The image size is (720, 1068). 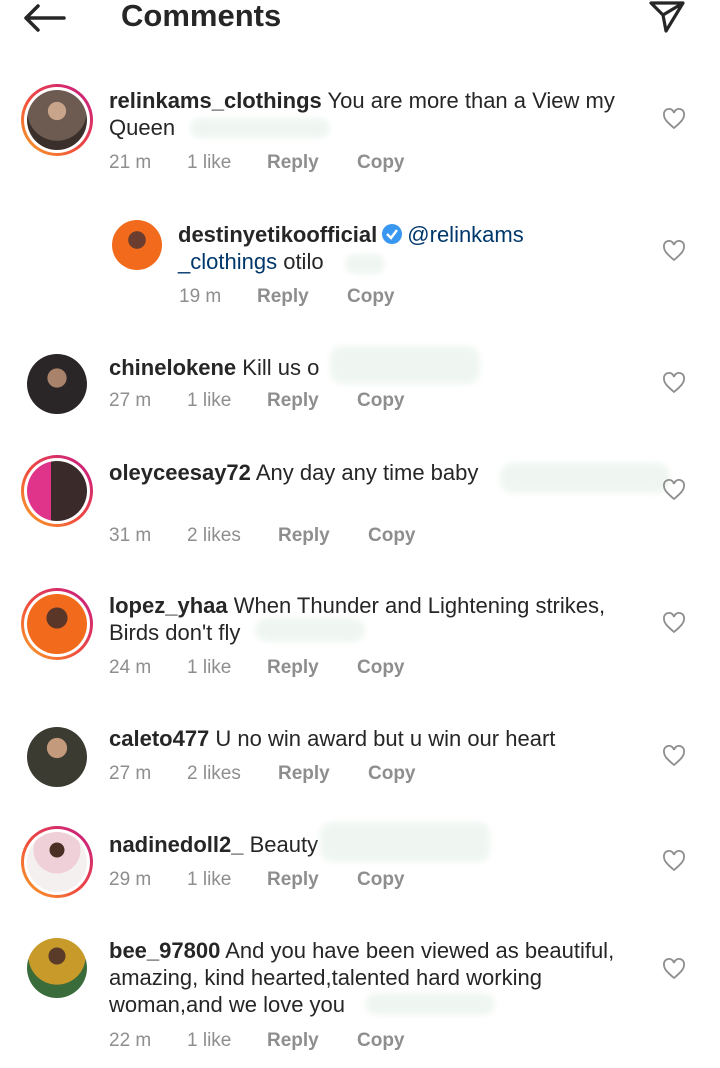 I want to click on comment-meta: 31 m 2 likes Reply Copy, so click(x=262, y=536).